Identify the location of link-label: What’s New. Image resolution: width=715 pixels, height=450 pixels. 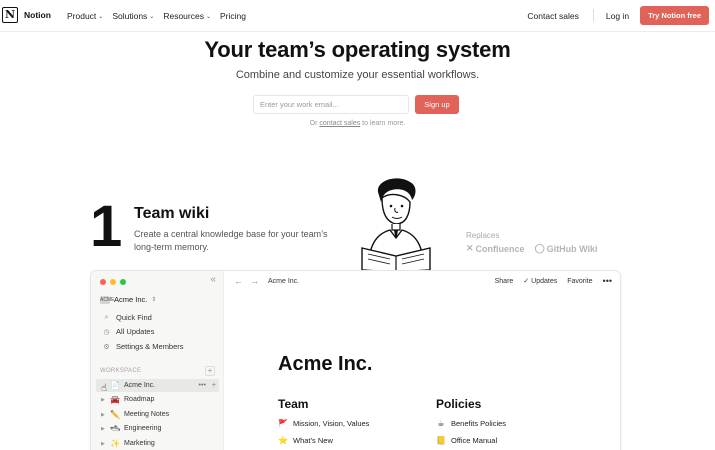
(313, 440).